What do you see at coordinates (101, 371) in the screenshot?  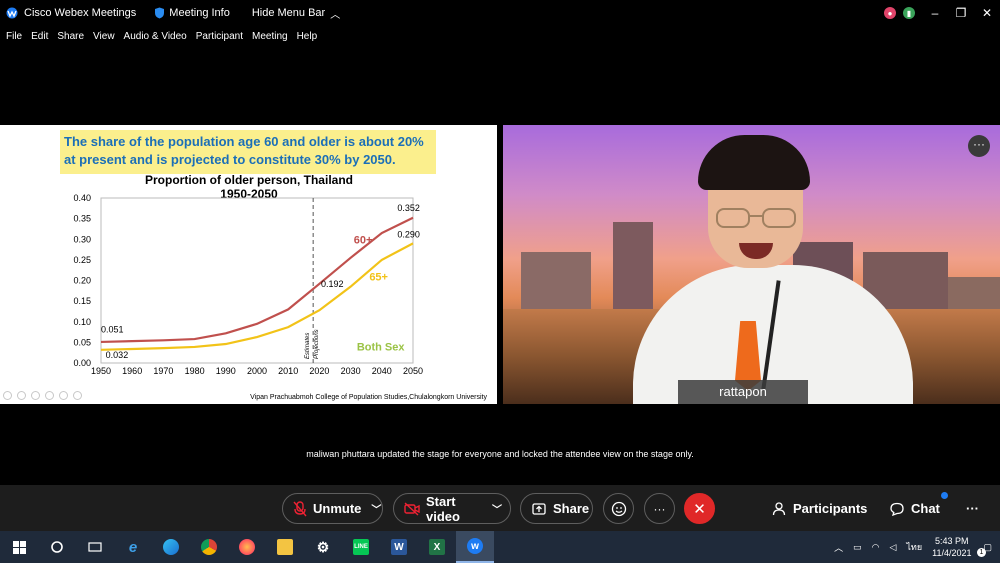 I see `x-tick-label: 1950` at bounding box center [101, 371].